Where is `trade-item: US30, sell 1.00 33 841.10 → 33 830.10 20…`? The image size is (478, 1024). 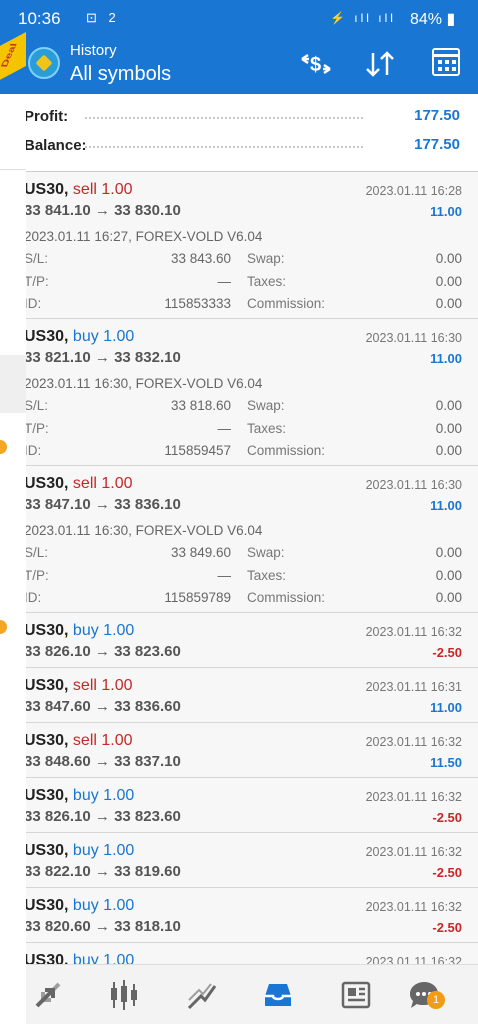 trade-item: US30, sell 1.00 33 841.10 → 33 830.10 20… is located at coordinates (239, 245).